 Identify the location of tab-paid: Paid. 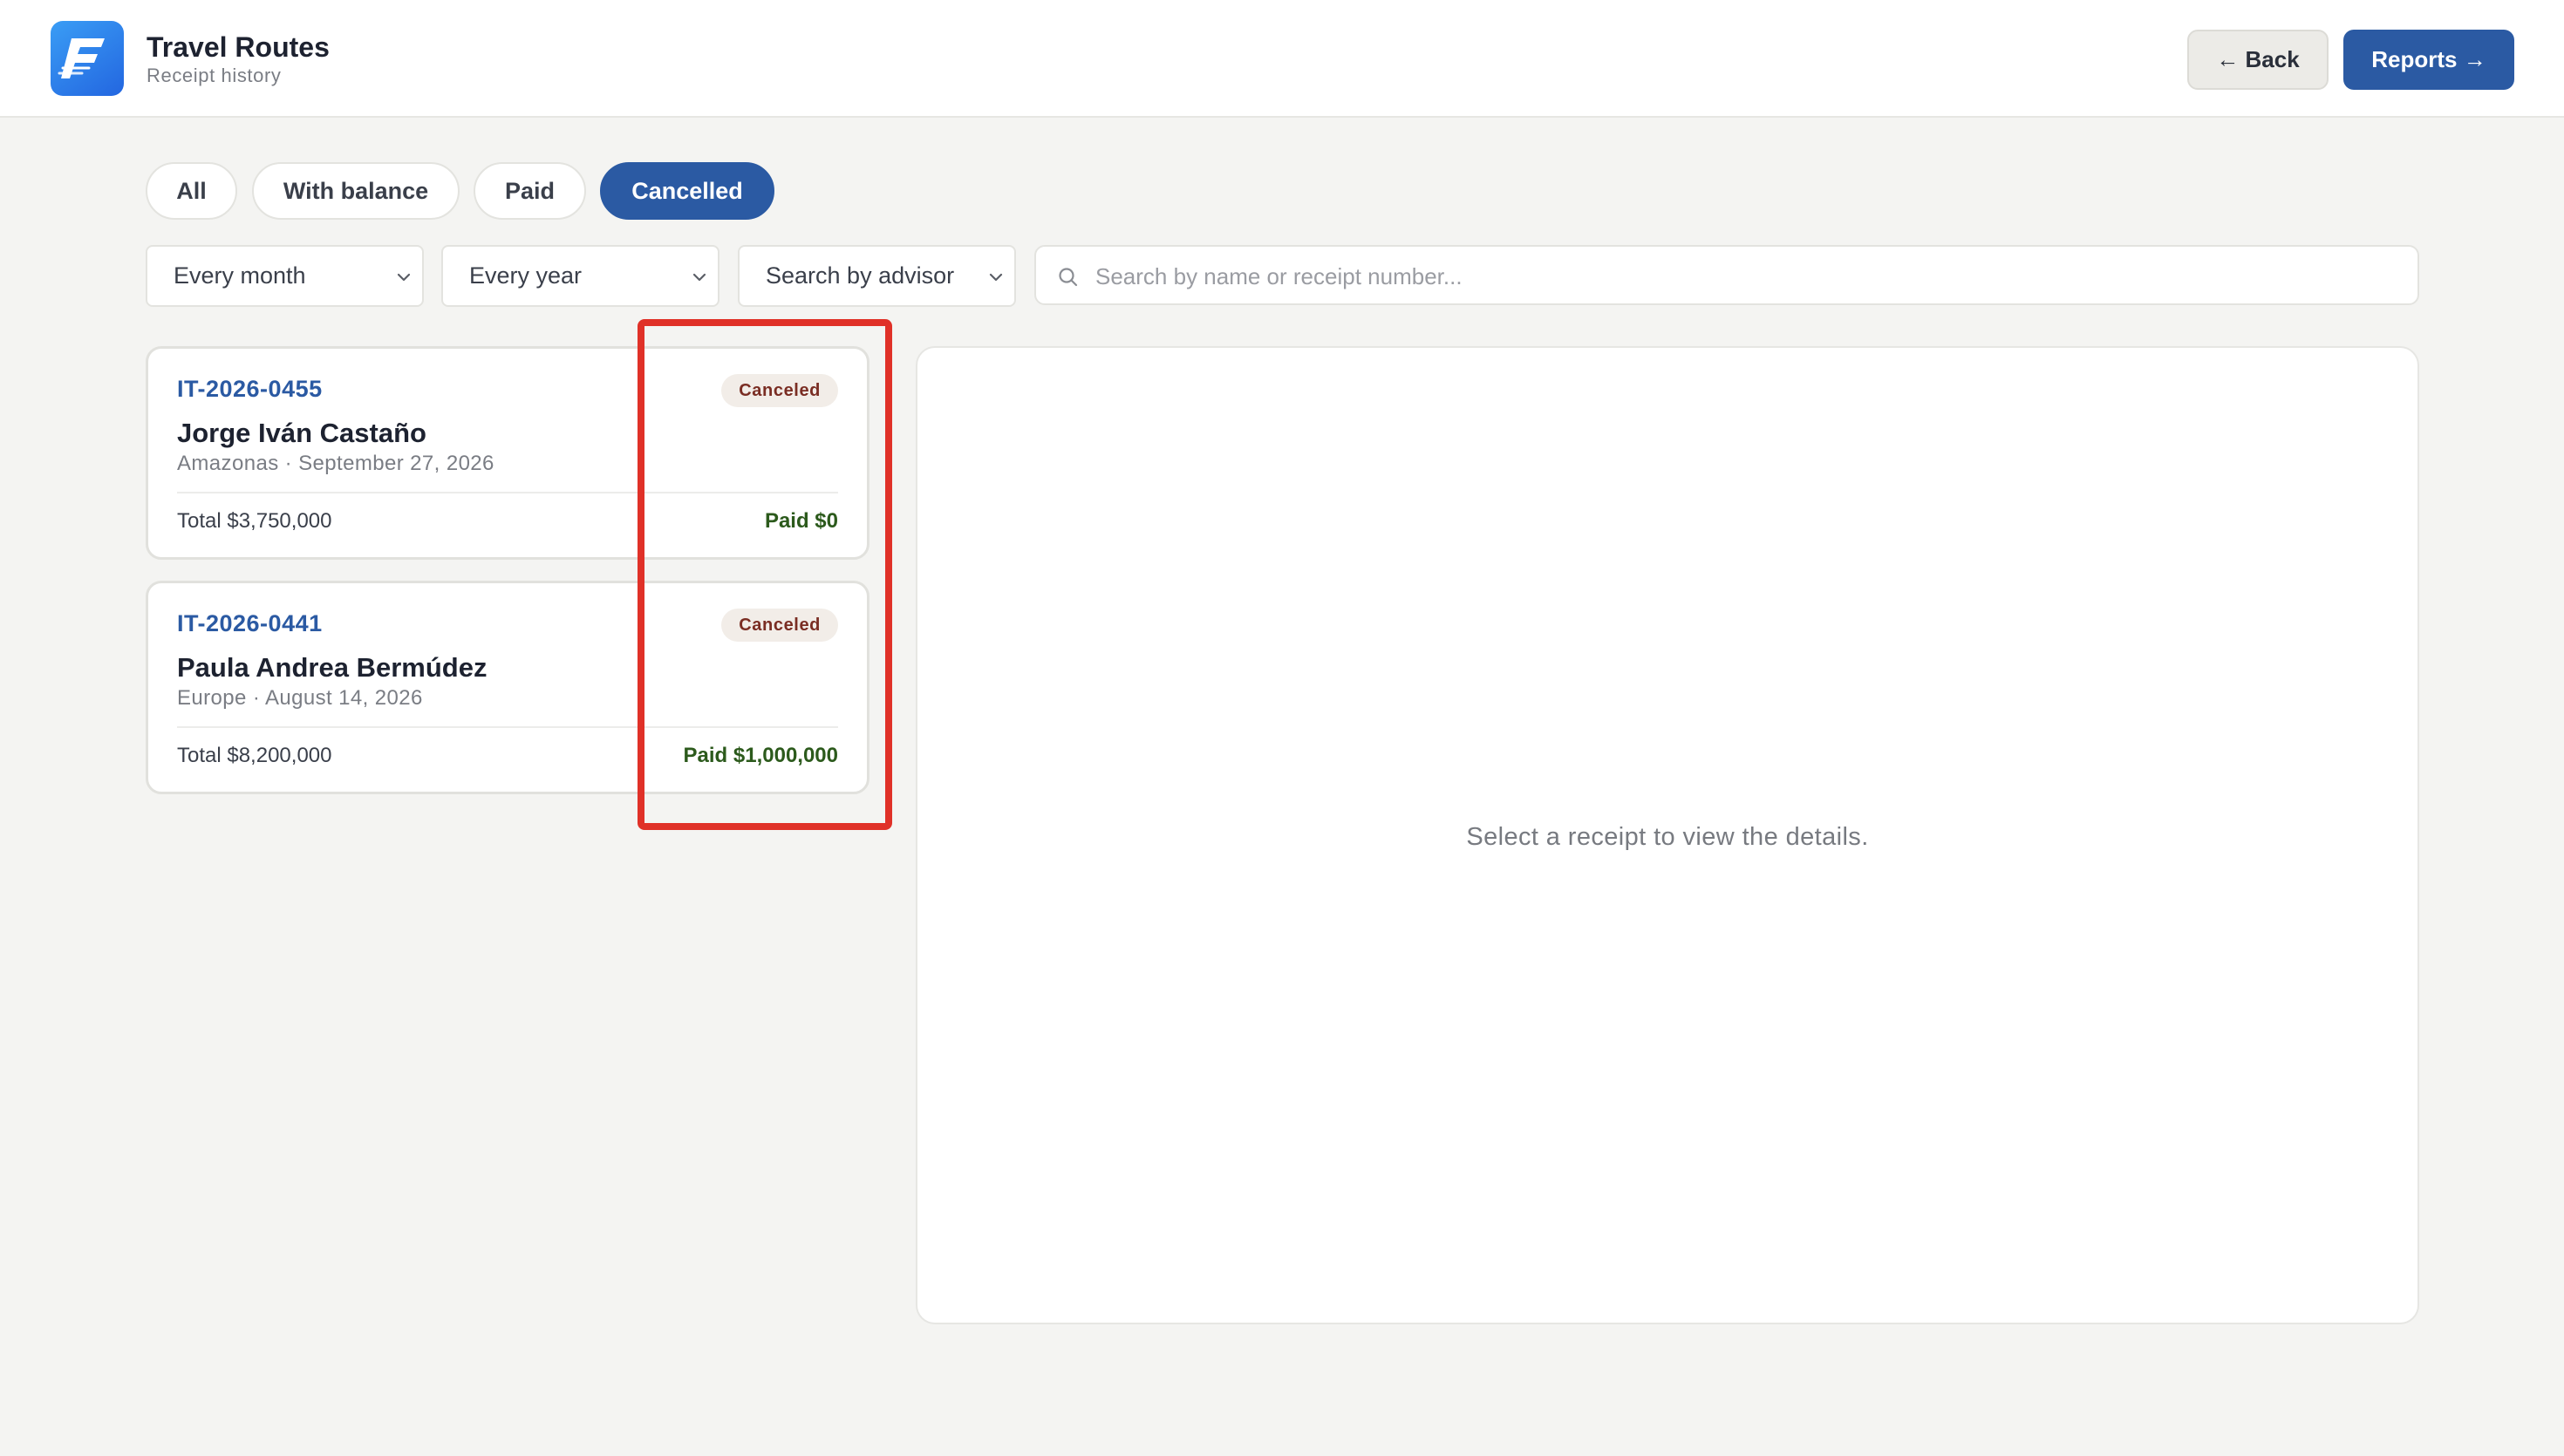
(530, 191).